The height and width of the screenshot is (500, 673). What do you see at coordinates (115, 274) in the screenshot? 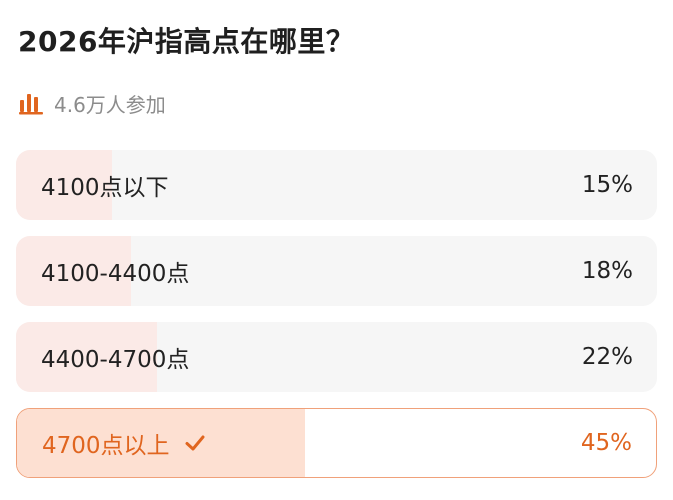
I see `option-label: 4100-4400点` at bounding box center [115, 274].